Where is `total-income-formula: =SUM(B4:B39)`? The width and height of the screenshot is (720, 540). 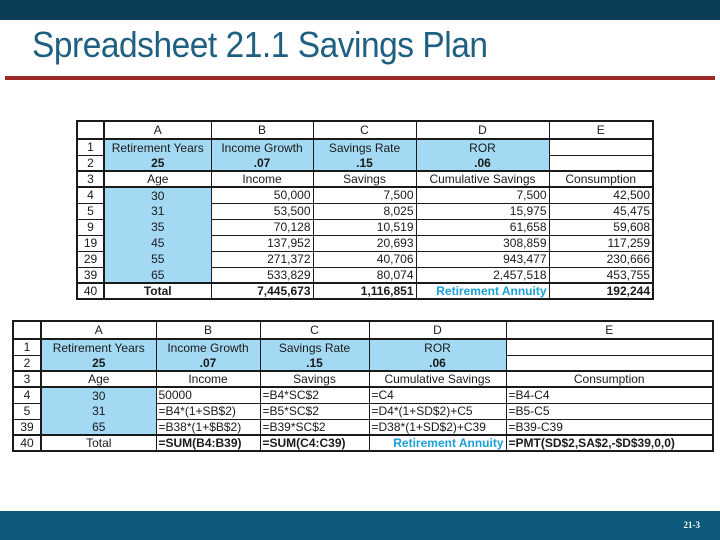
total-income-formula: =SUM(B4:B39) is located at coordinates (208, 443).